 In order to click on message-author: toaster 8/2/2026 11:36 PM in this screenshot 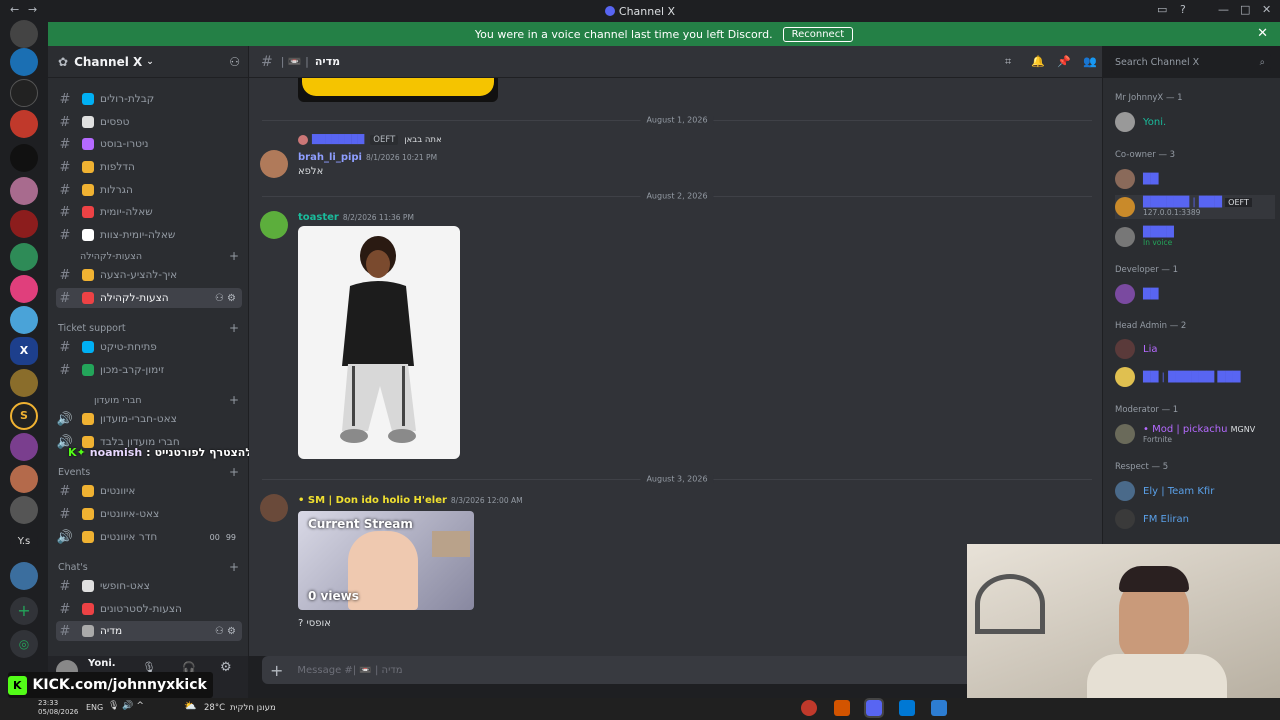, I will do `click(356, 217)`.